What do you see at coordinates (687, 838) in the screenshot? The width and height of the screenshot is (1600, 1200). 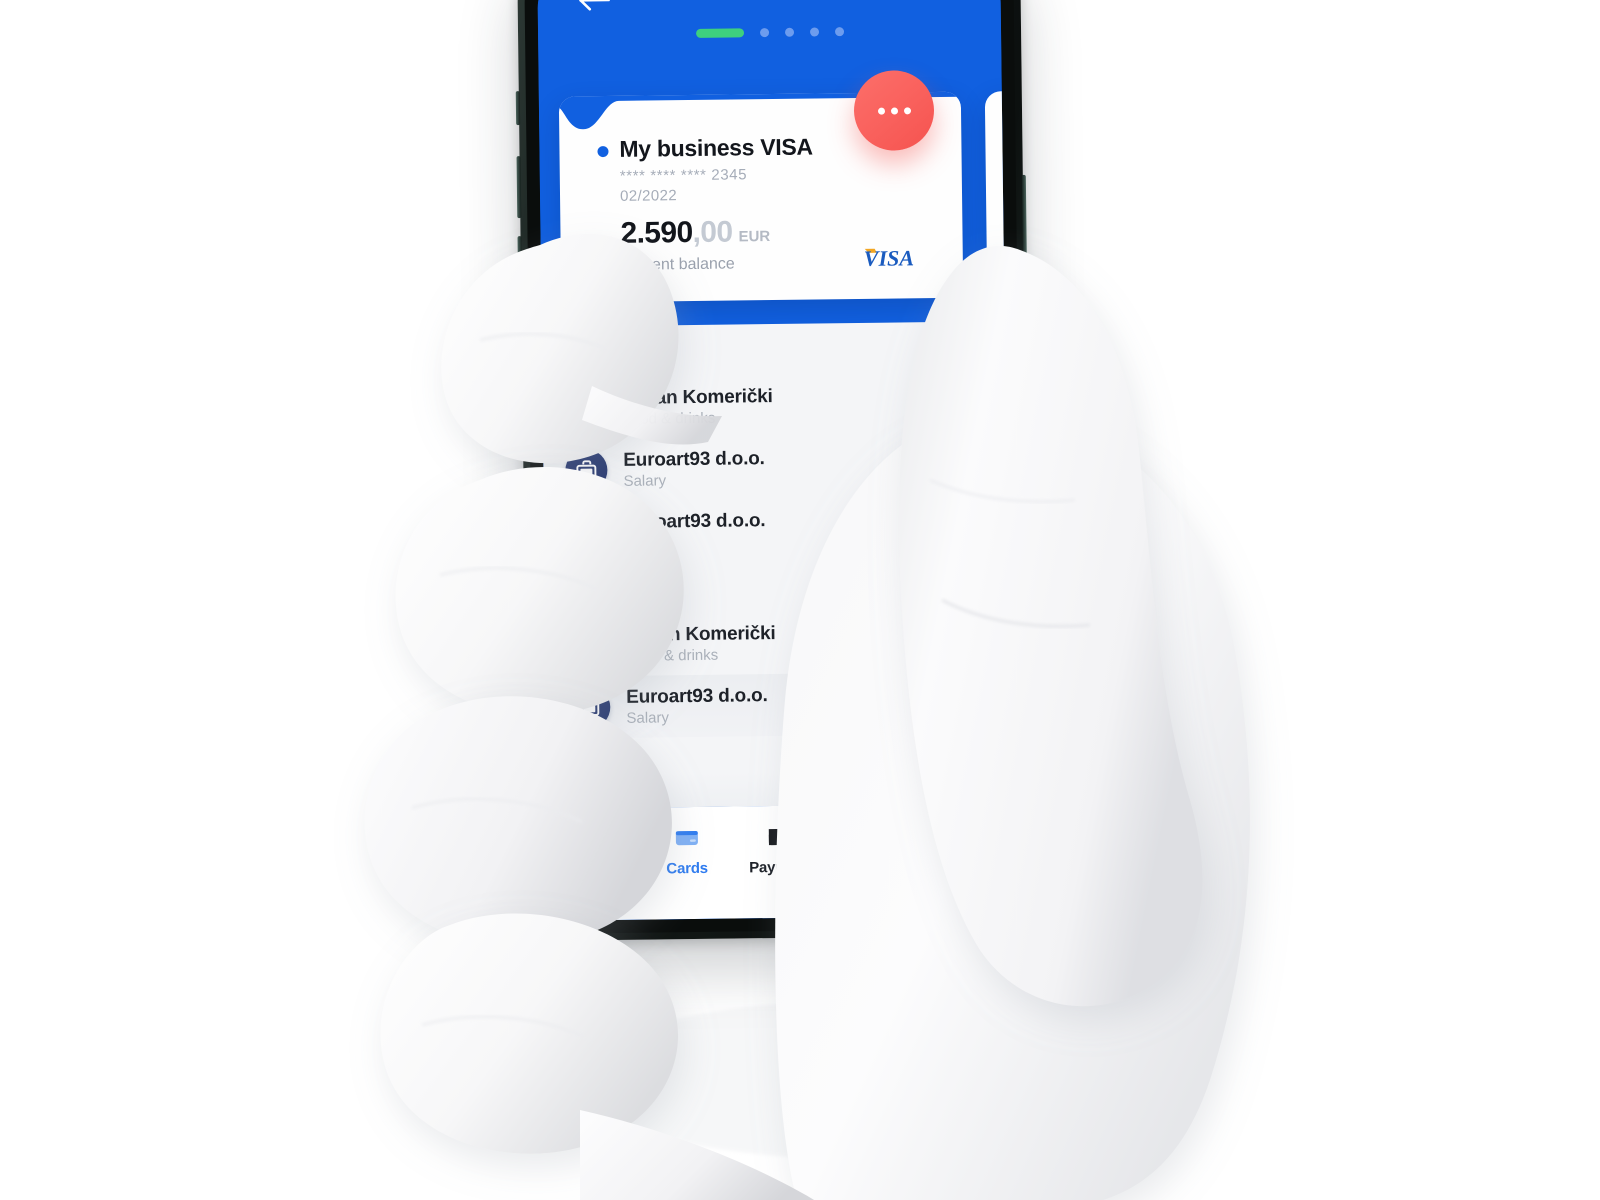 I see `card-icon` at bounding box center [687, 838].